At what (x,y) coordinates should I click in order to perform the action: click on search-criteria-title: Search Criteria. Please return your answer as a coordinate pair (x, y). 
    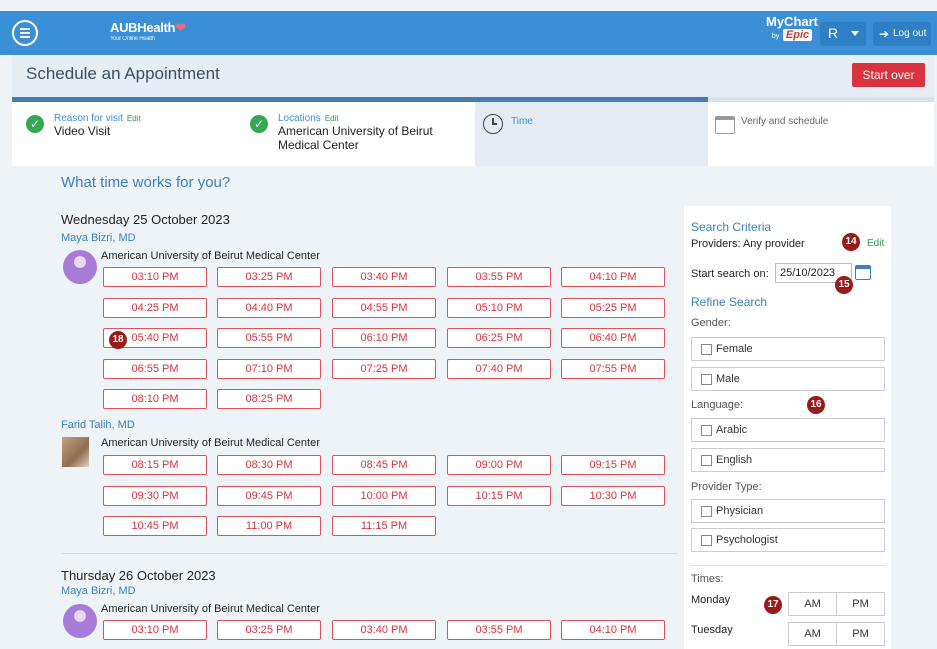
    Looking at the image, I should click on (731, 227).